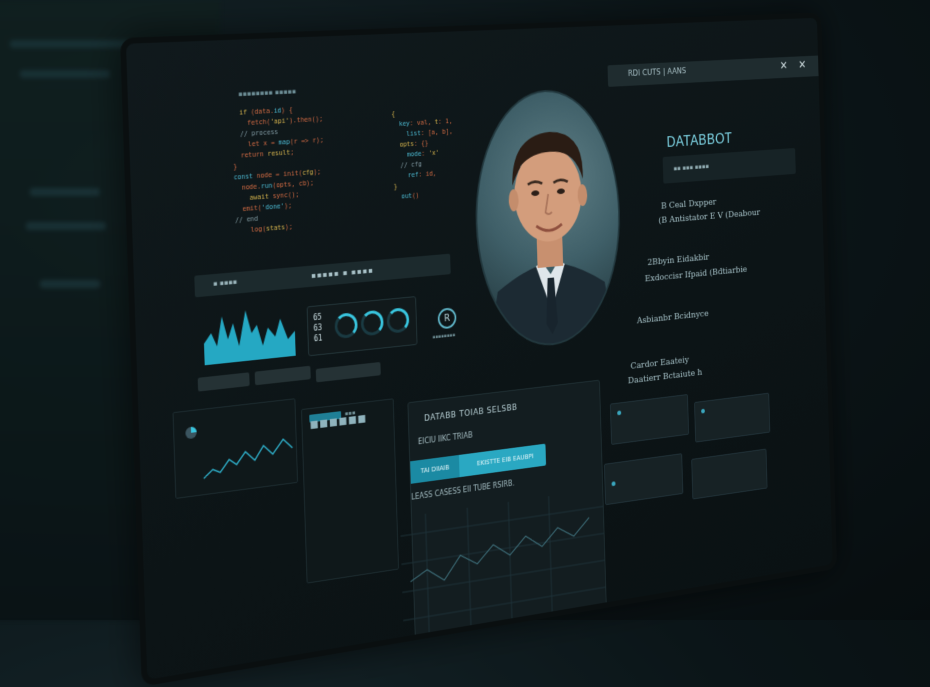 This screenshot has width=930, height=687. What do you see at coordinates (342, 273) in the screenshot?
I see `dashboard-header-right: ▪▪▪▪▪ ▪ ▪▪▪▪` at bounding box center [342, 273].